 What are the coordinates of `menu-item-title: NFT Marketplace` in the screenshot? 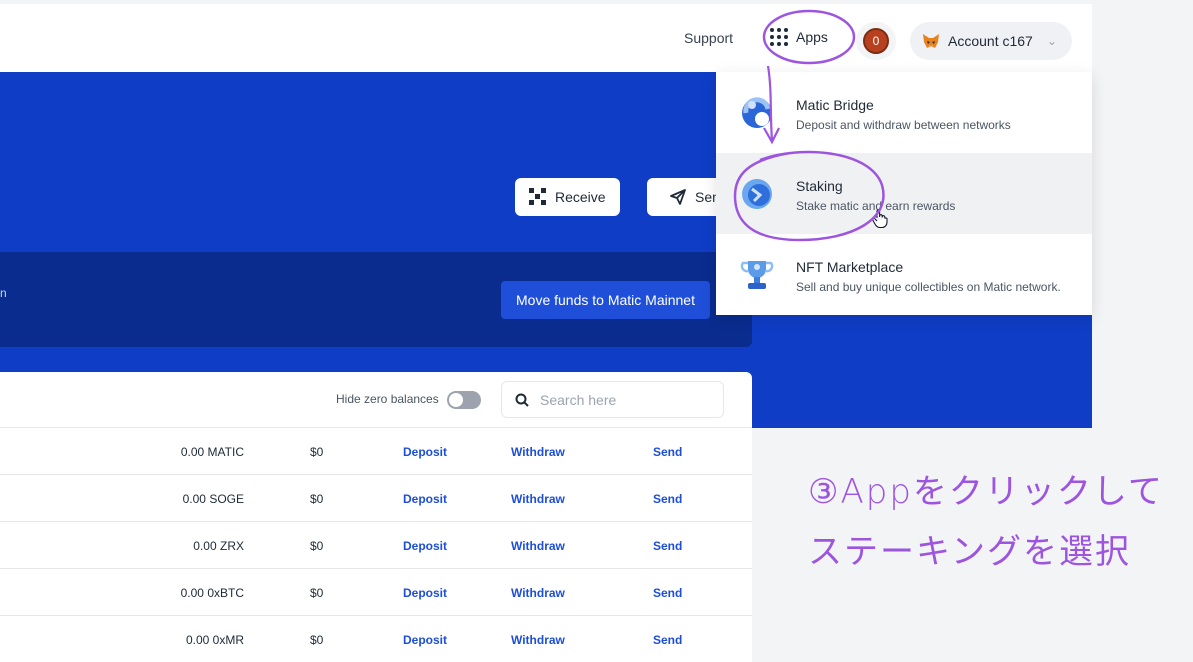 It's located at (850, 267).